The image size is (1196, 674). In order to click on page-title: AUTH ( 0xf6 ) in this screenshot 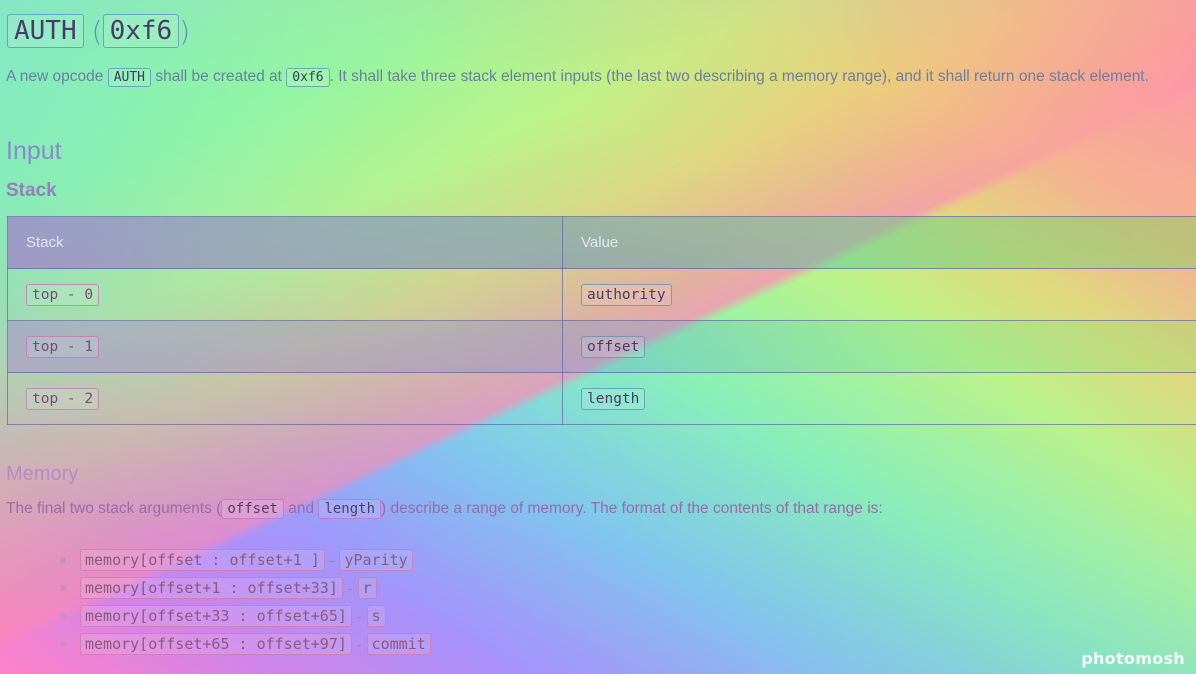, I will do `click(98, 31)`.